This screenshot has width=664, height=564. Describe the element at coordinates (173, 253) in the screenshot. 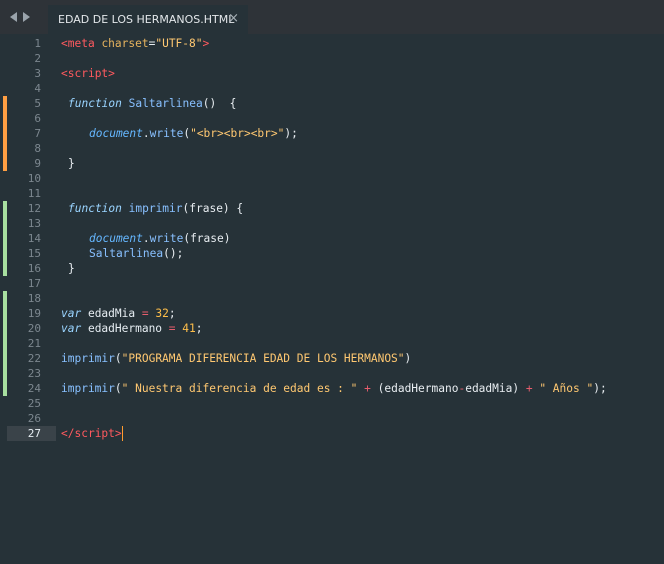

I see `code-punctuation: ();` at that location.